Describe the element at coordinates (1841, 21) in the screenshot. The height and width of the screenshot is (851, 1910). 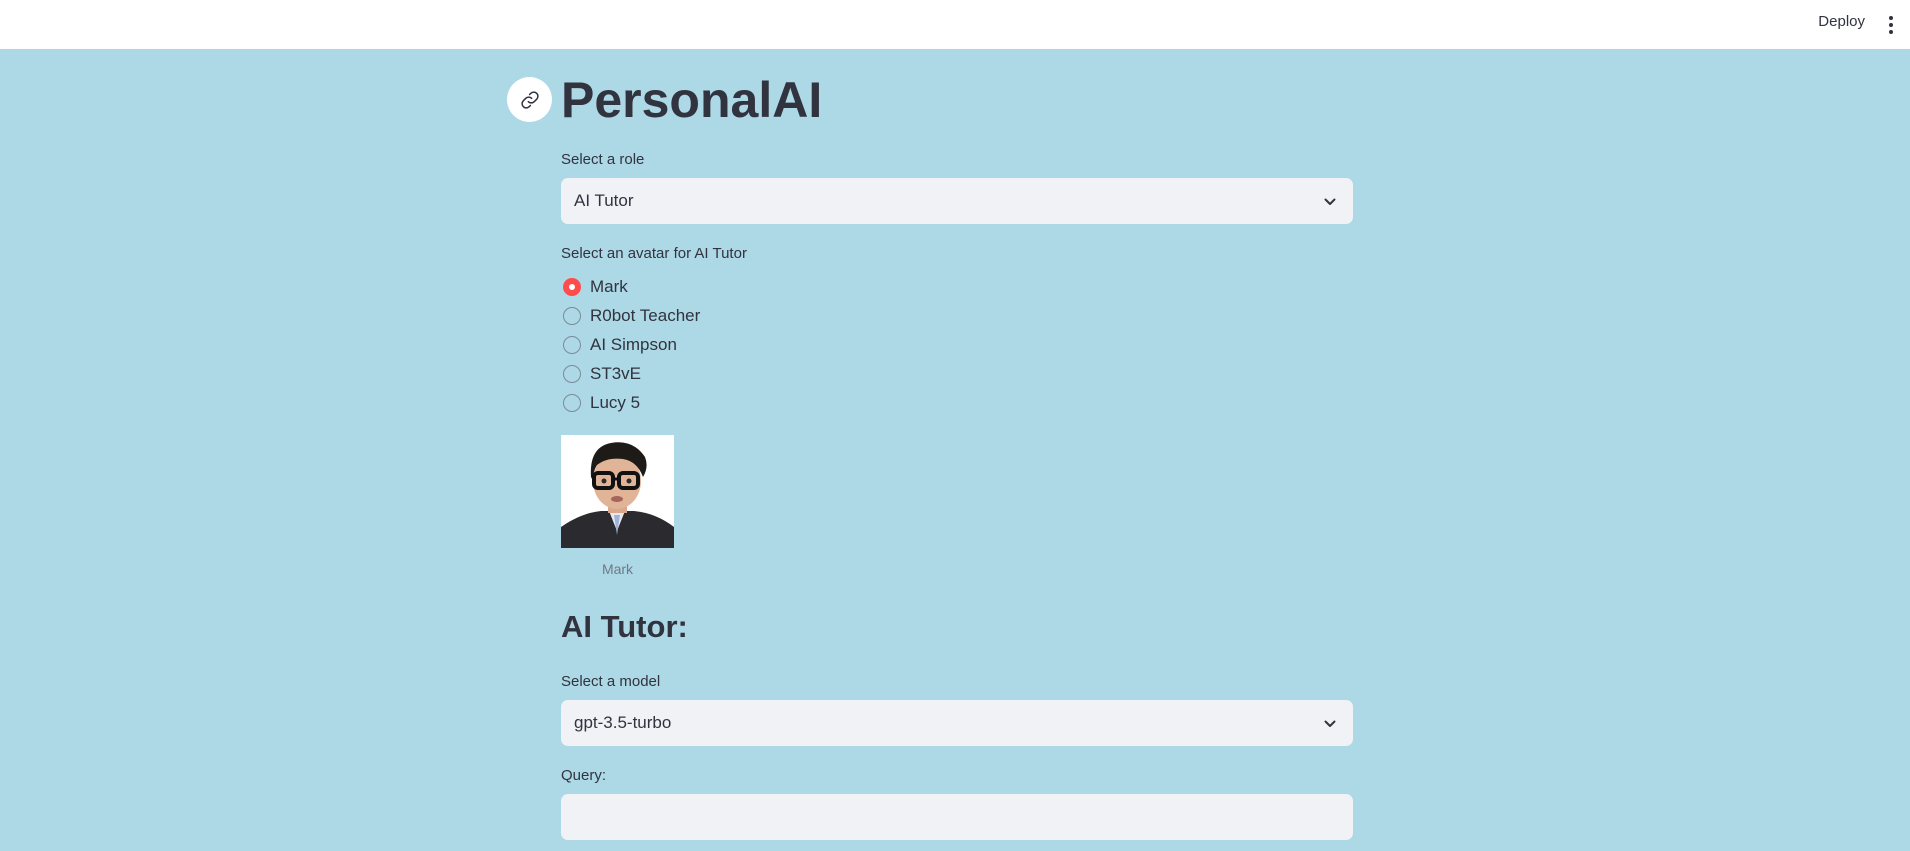
I see `deploy-button: Deploy` at that location.